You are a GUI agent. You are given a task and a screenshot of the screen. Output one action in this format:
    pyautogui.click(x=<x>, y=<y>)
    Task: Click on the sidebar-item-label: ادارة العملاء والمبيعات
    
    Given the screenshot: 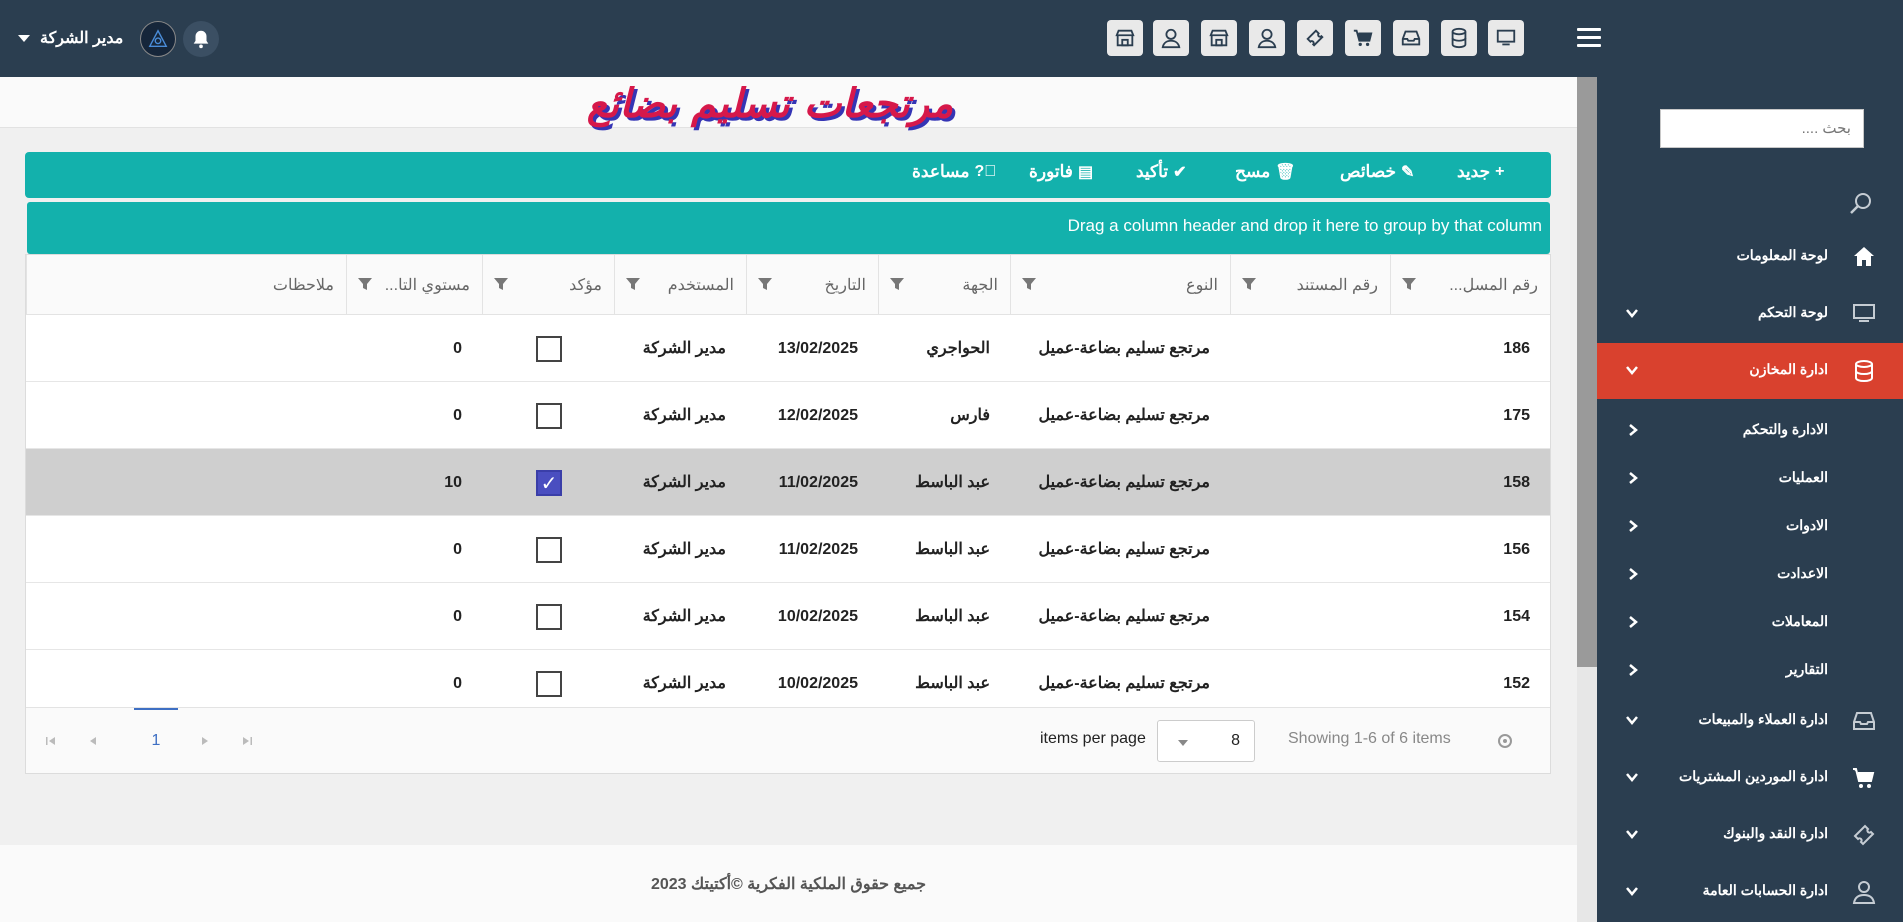 What is the action you would take?
    pyautogui.click(x=1763, y=719)
    